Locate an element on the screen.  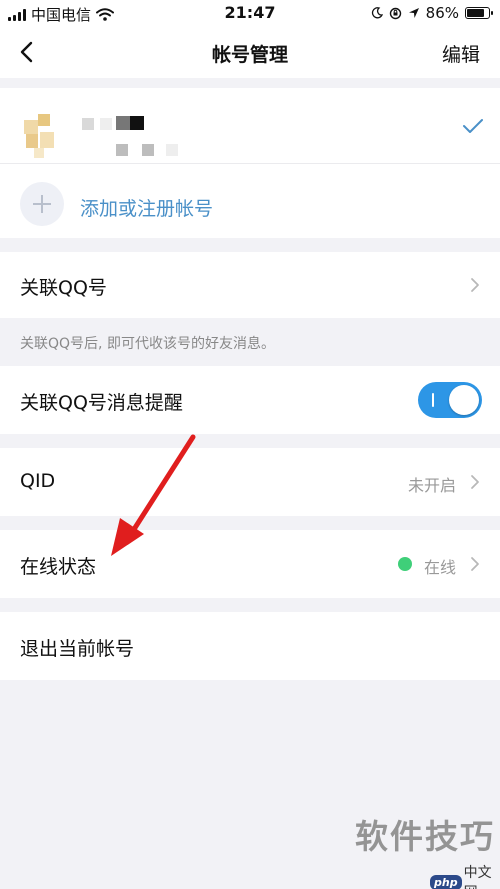
qq-reminder-row: 关联QQ号消息提醒 is located at coordinates (250, 400).